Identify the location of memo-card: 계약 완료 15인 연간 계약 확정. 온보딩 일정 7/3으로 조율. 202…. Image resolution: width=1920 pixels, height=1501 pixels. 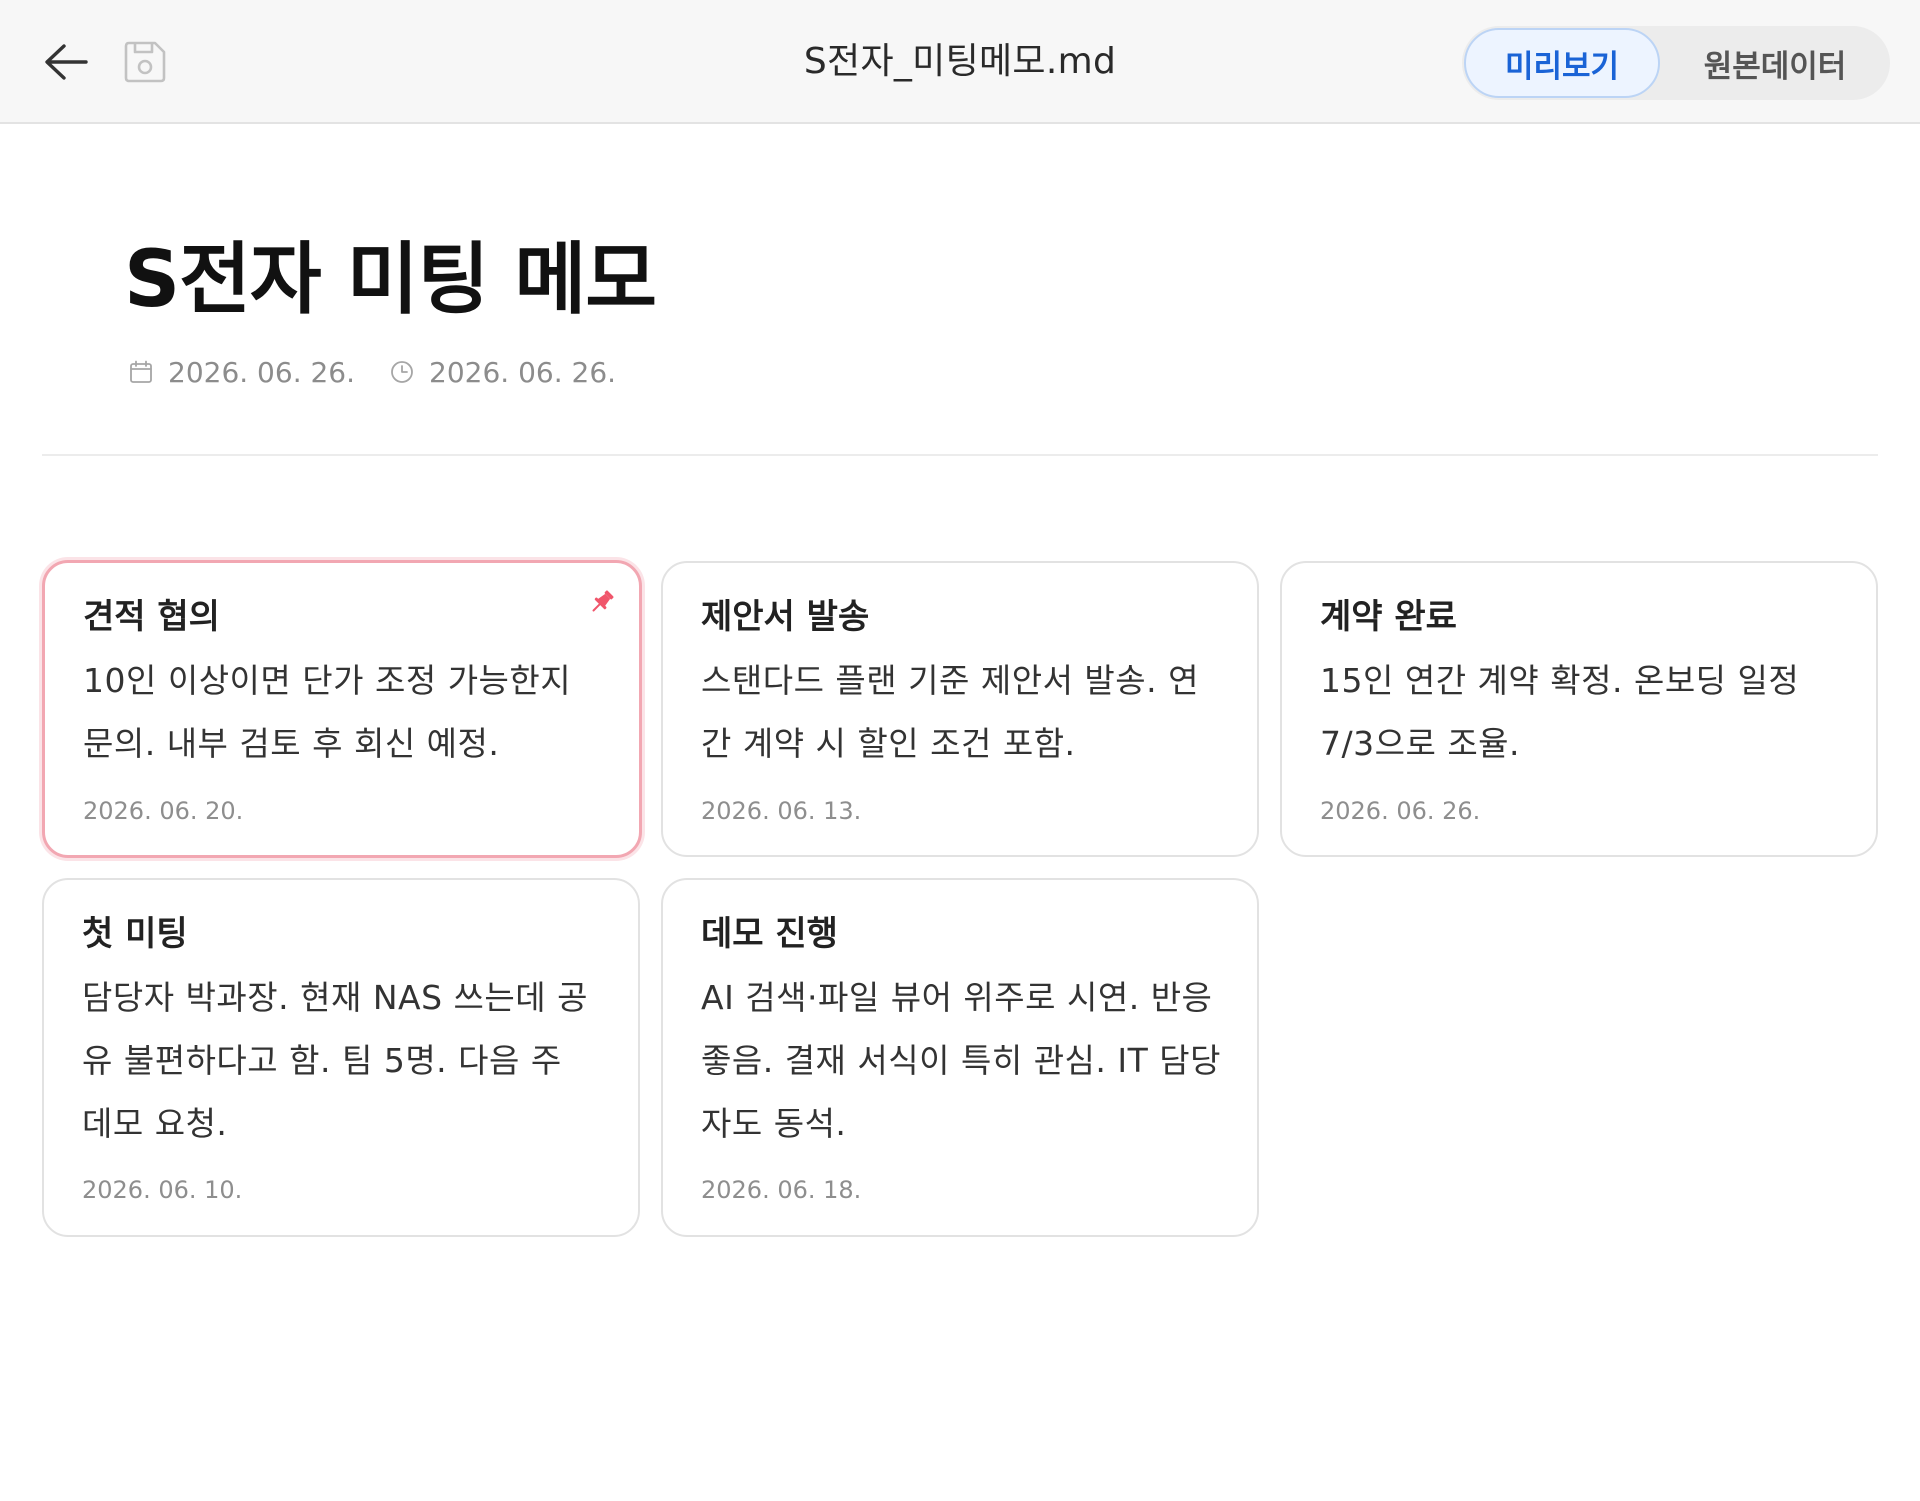
(1579, 709).